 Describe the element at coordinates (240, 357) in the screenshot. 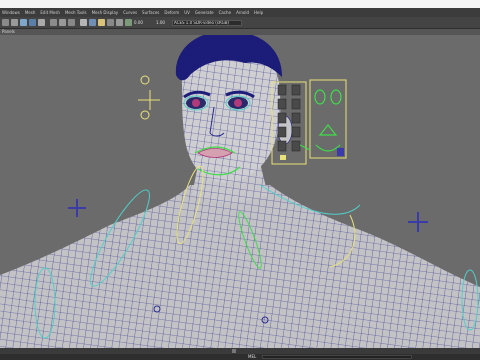

I see `command-line: MEL` at that location.